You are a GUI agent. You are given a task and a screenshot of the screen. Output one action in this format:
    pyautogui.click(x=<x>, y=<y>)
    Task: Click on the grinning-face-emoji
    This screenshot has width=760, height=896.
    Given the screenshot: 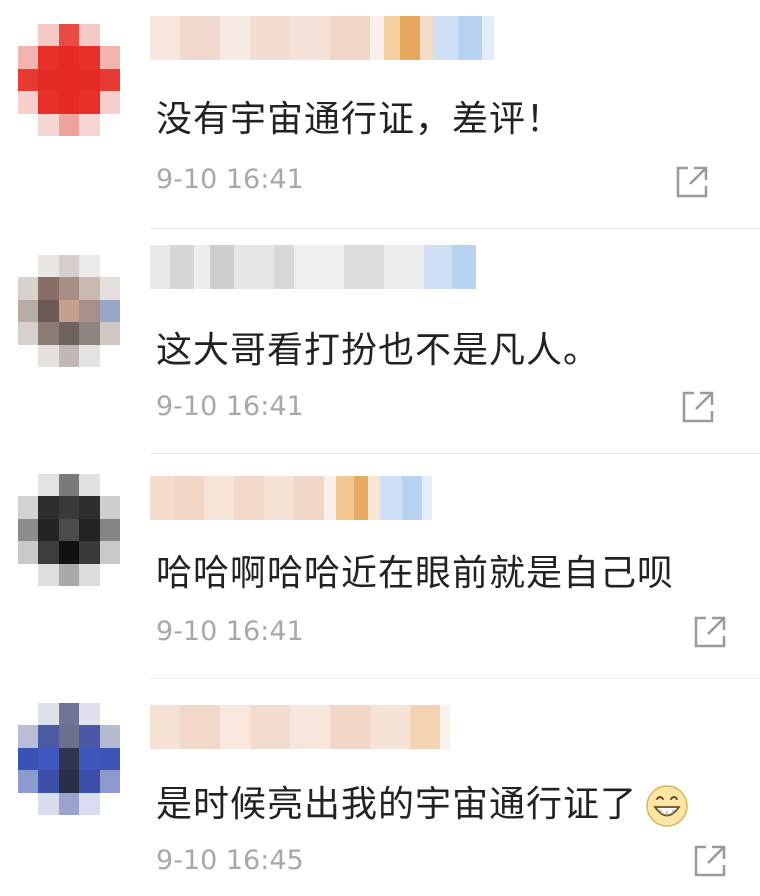 What is the action you would take?
    pyautogui.click(x=667, y=806)
    